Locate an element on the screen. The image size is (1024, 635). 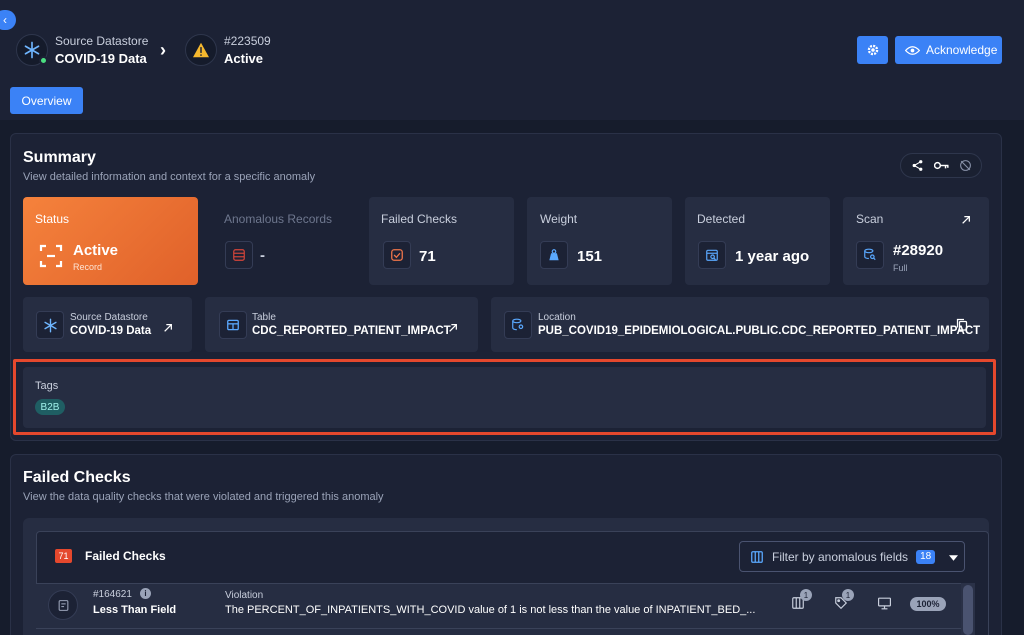
tab-overview: Overview is located at coordinates (46, 100).